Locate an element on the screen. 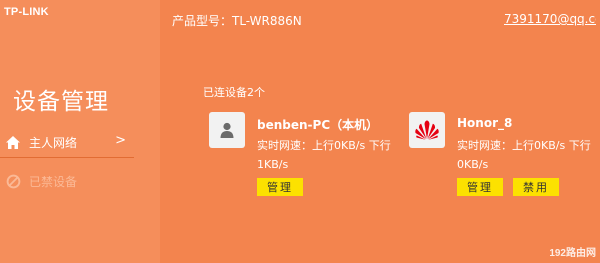 The width and height of the screenshot is (600, 263). ban-button: 禁用 is located at coordinates (536, 187).